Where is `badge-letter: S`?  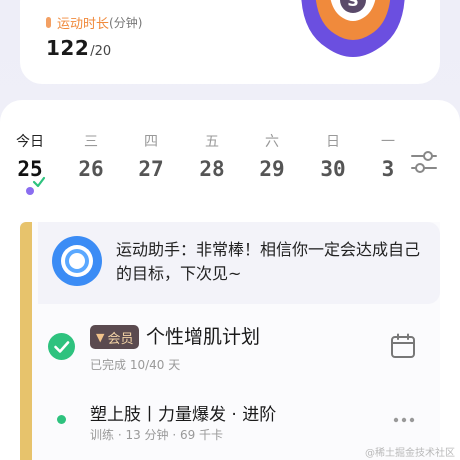
badge-letter: S is located at coordinates (353, 5).